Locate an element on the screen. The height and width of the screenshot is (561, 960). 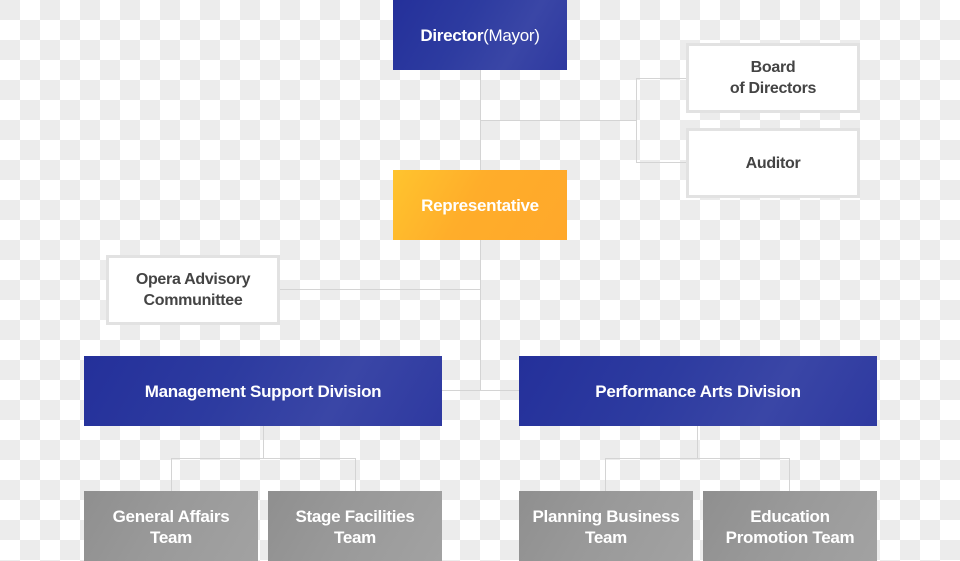
advisory-line2: Communittee is located at coordinates (193, 300).